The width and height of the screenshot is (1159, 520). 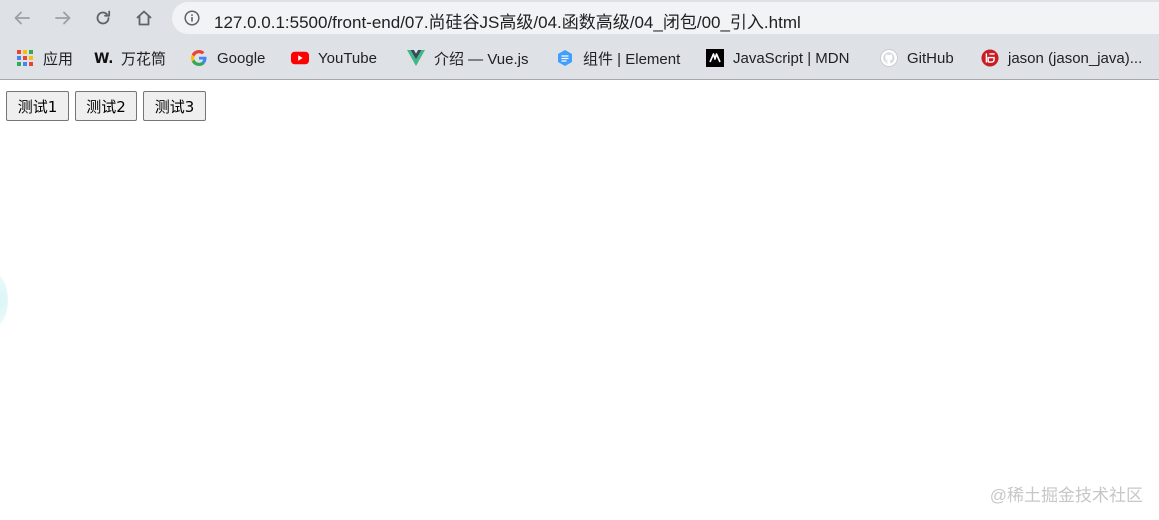 I want to click on vue-icon, so click(x=416, y=58).